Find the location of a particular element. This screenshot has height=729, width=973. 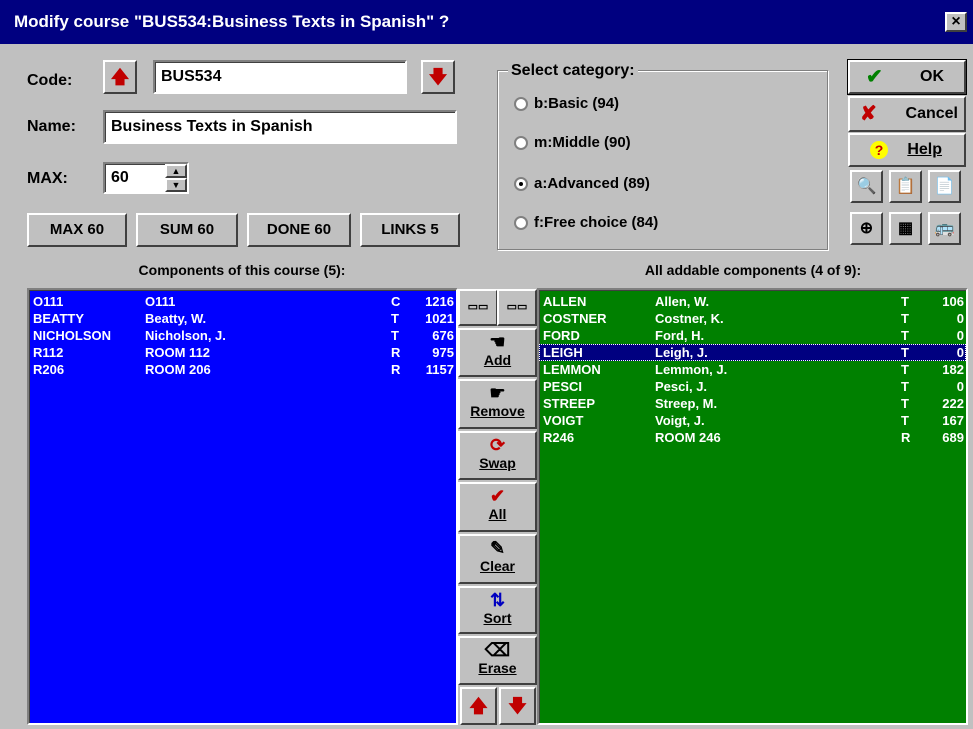

radio-selected-icon is located at coordinates (521, 184).